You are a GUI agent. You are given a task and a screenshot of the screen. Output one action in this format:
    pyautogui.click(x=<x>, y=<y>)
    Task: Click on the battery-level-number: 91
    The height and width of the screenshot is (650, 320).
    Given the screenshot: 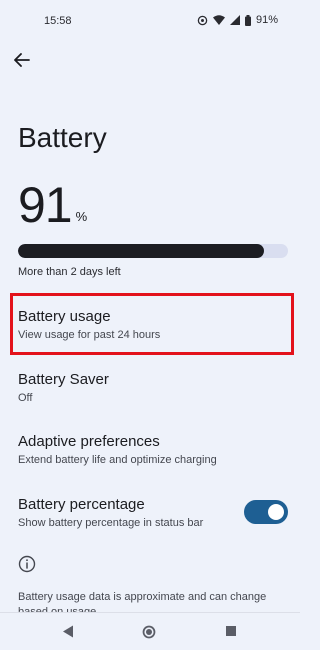 What is the action you would take?
    pyautogui.click(x=45, y=205)
    